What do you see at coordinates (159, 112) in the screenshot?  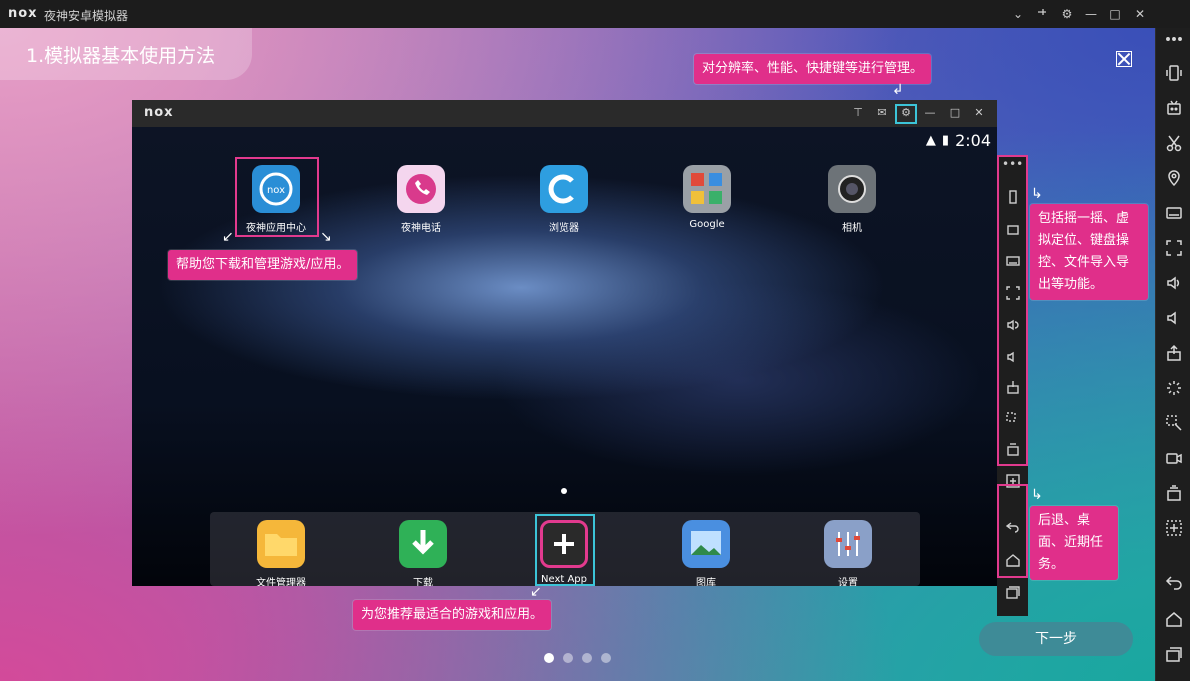 I see `emulator-logo: nox` at bounding box center [159, 112].